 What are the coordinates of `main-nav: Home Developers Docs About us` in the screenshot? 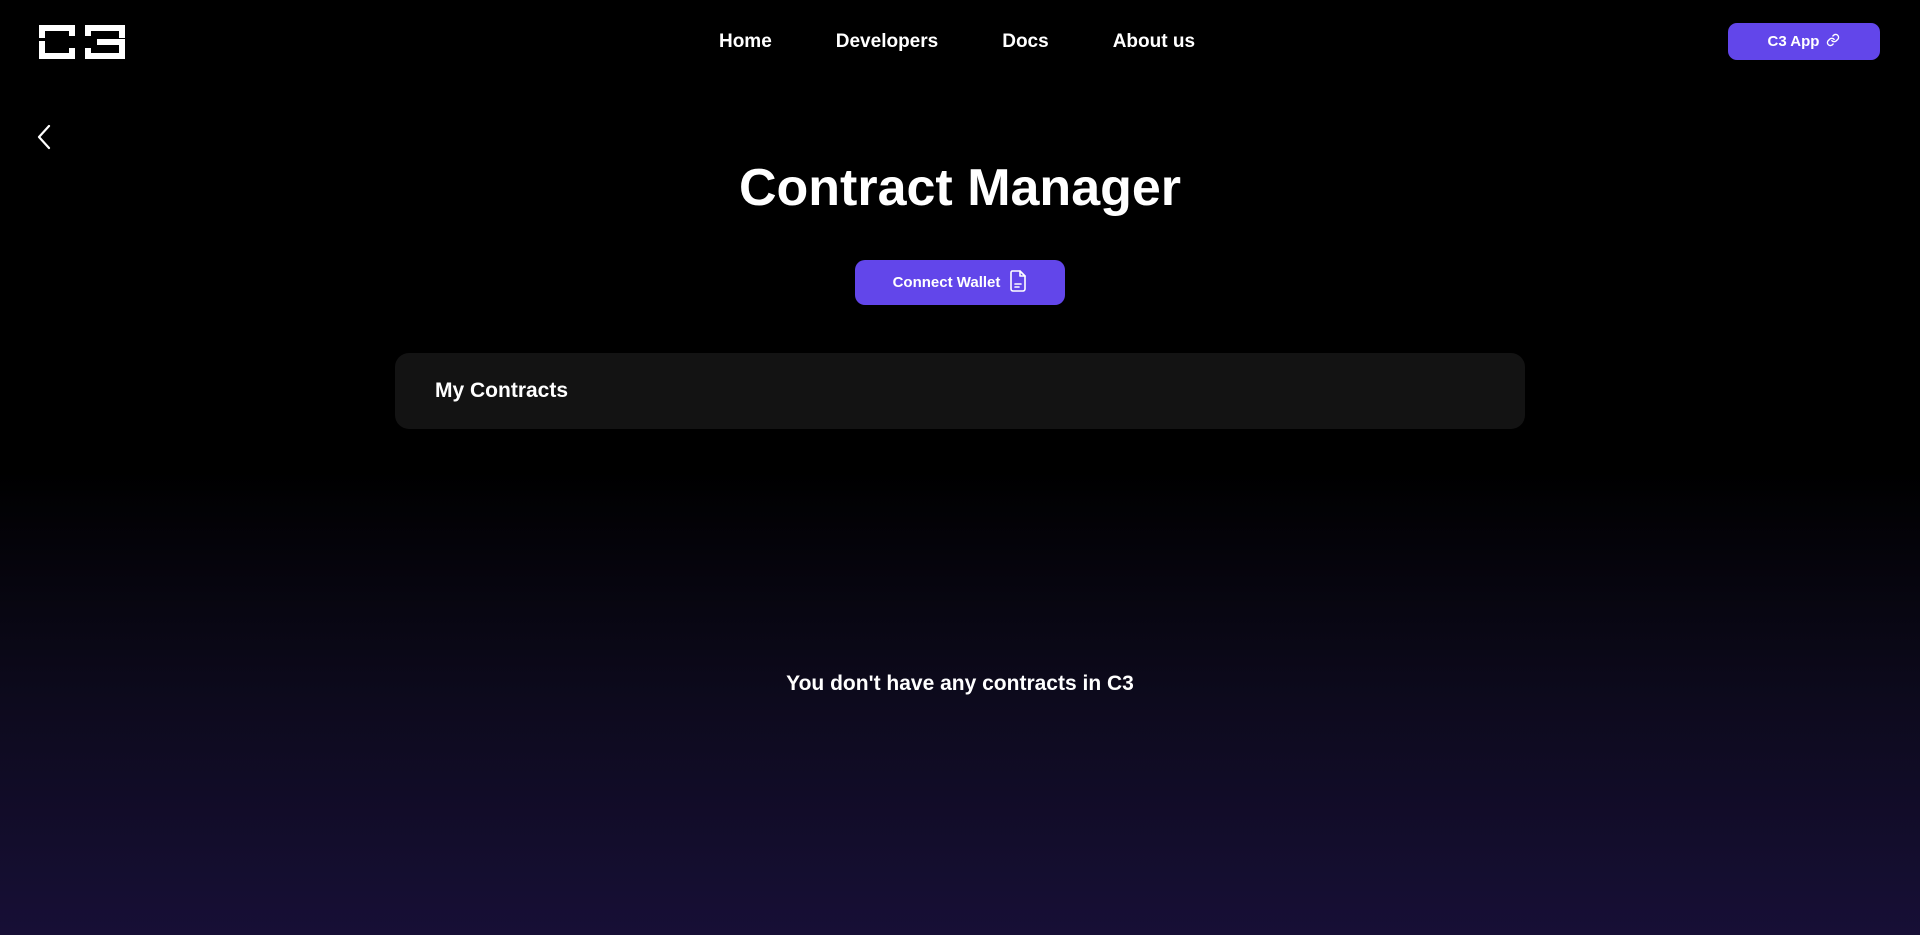 It's located at (960, 42).